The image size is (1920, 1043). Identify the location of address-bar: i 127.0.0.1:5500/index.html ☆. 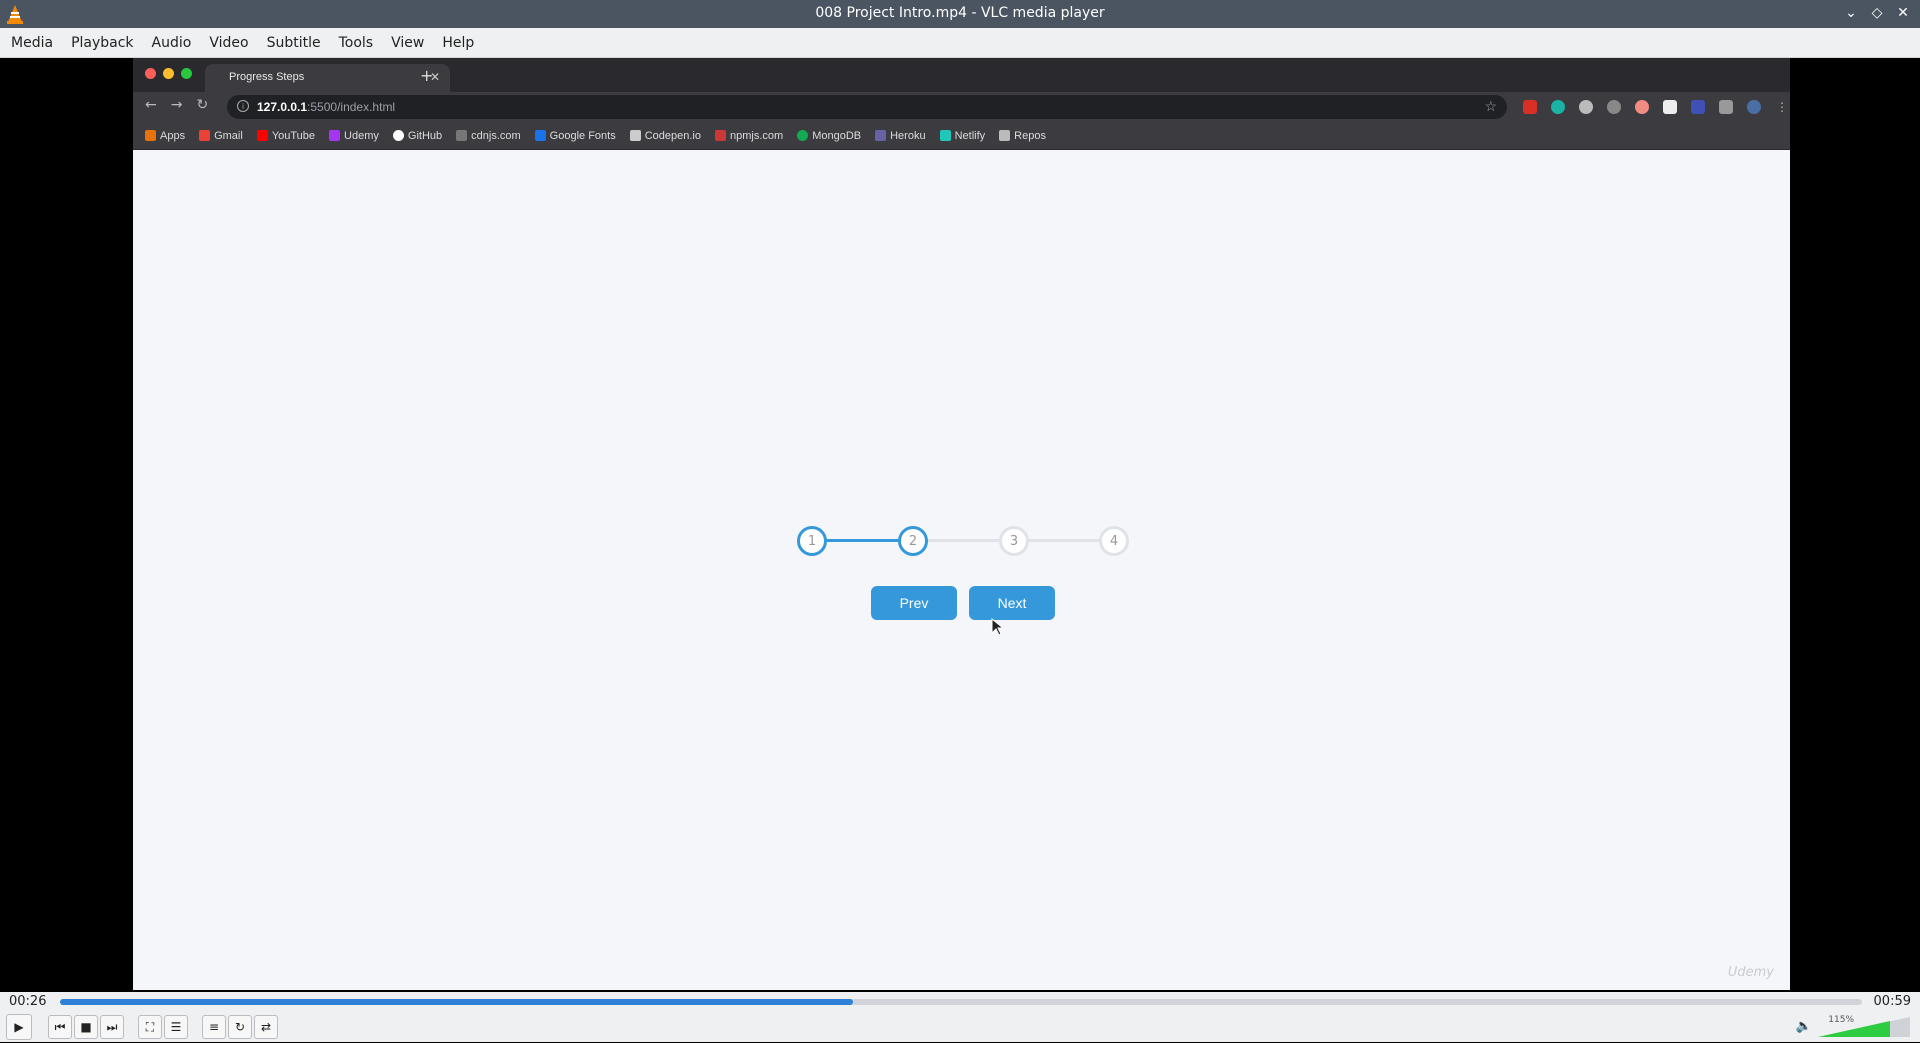
(867, 107).